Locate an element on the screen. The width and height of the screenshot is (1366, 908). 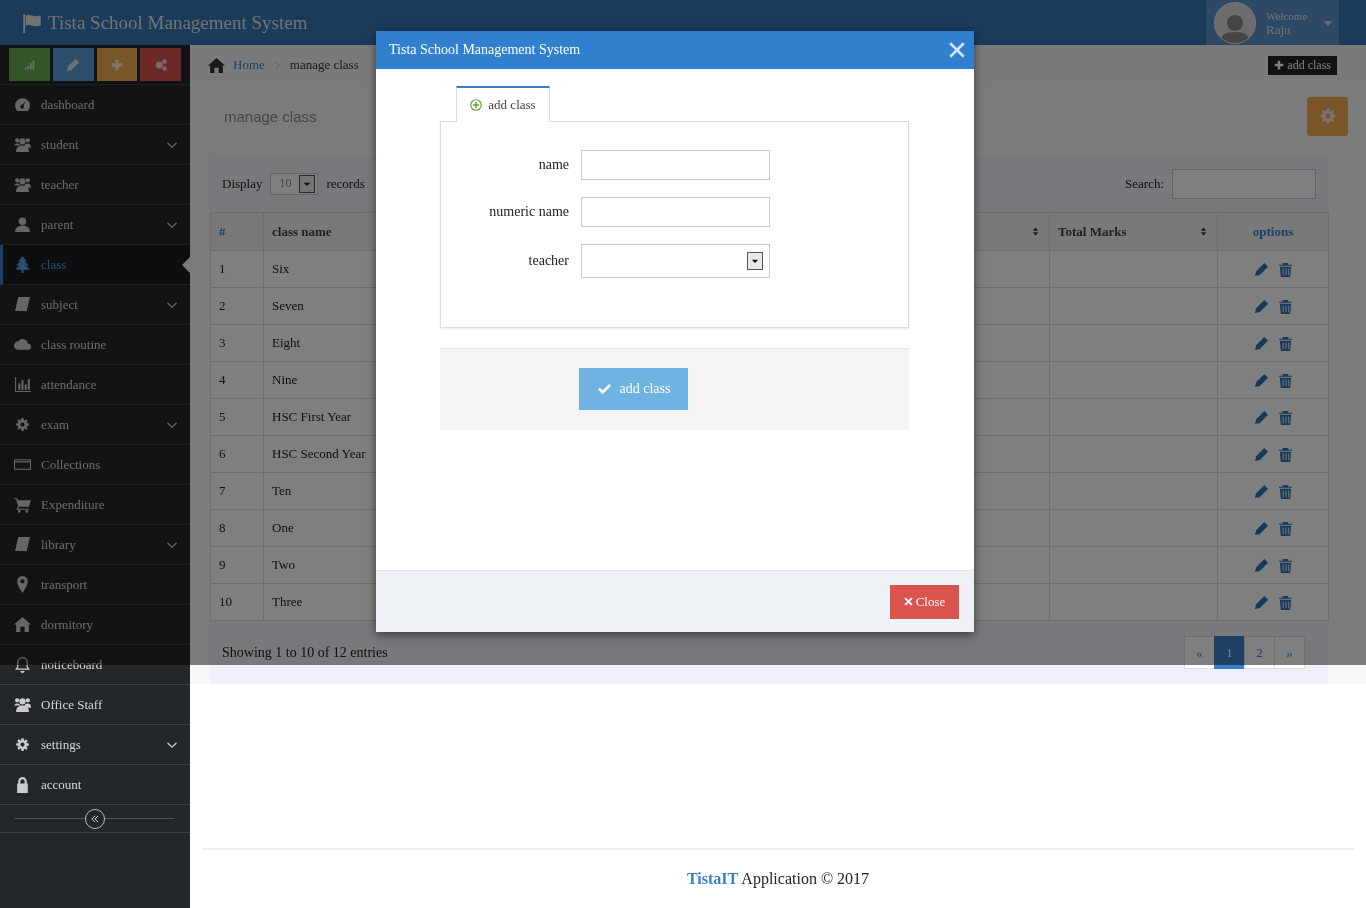
table-cell: 8 is located at coordinates (237, 528).